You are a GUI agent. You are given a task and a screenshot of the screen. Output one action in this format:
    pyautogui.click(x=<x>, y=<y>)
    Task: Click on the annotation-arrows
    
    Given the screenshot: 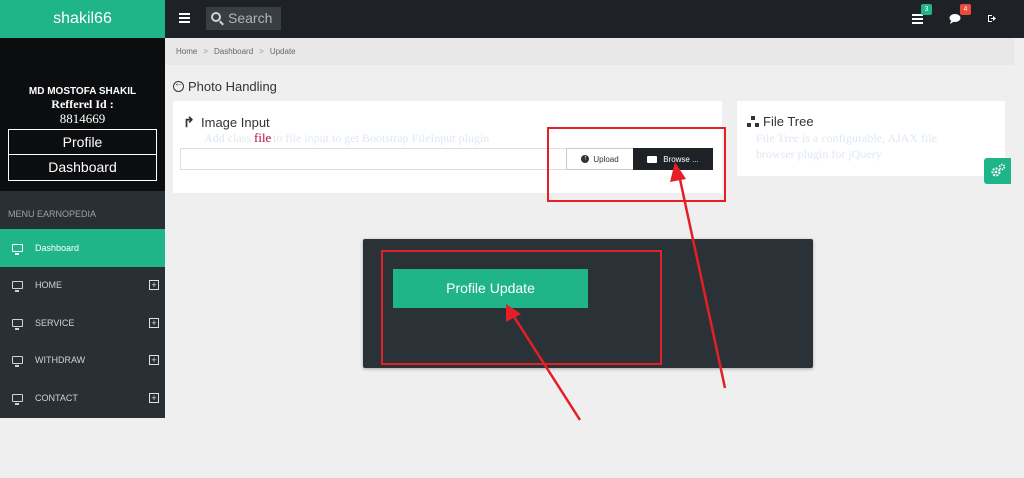 What is the action you would take?
    pyautogui.click(x=616, y=291)
    